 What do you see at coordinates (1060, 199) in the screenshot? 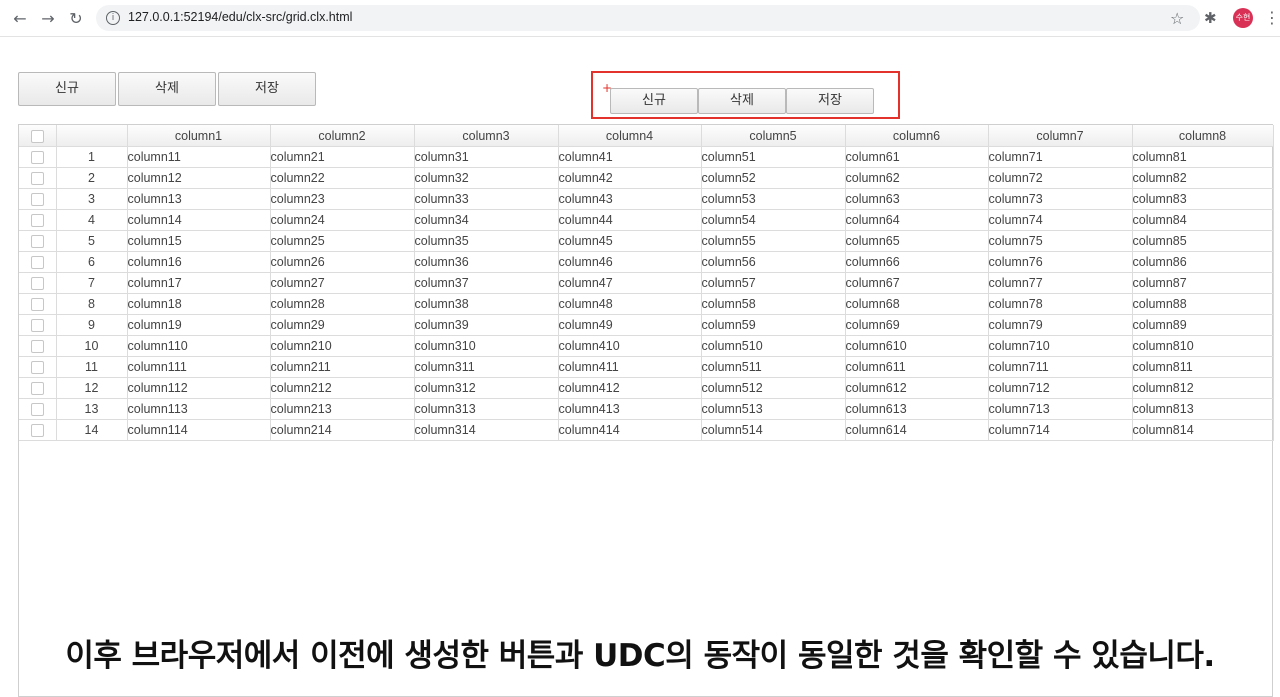
I see `grid-cell: column73` at bounding box center [1060, 199].